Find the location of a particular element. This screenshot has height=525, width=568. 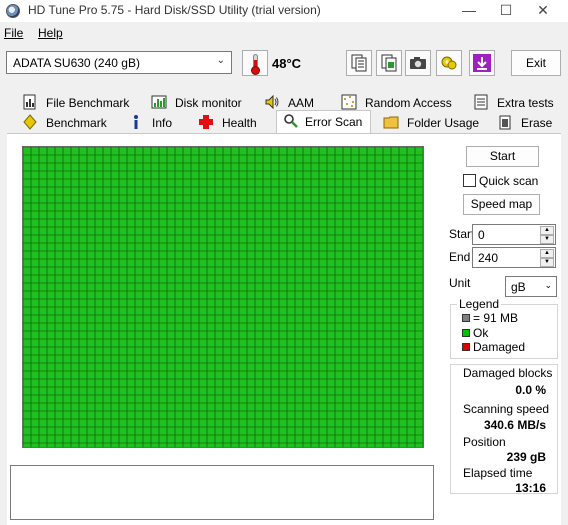

speaker-icon is located at coordinates (272, 102).